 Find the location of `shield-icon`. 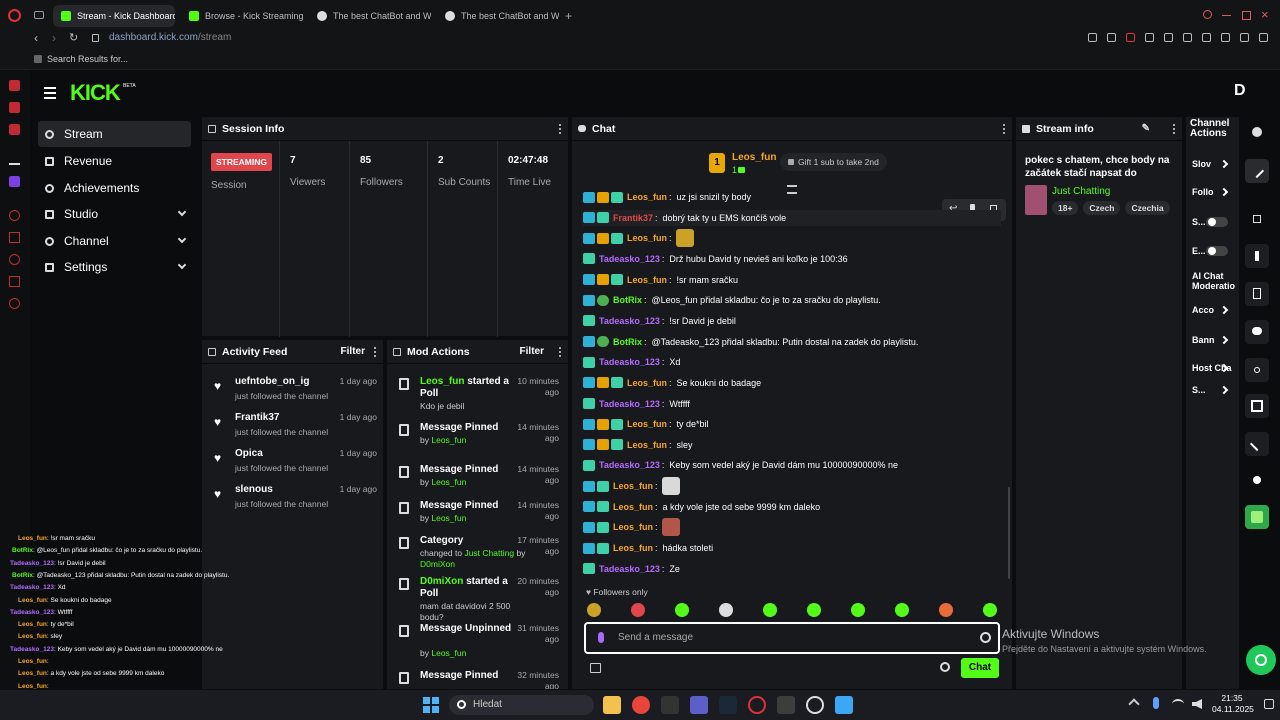

shield-icon is located at coordinates (1130, 37).